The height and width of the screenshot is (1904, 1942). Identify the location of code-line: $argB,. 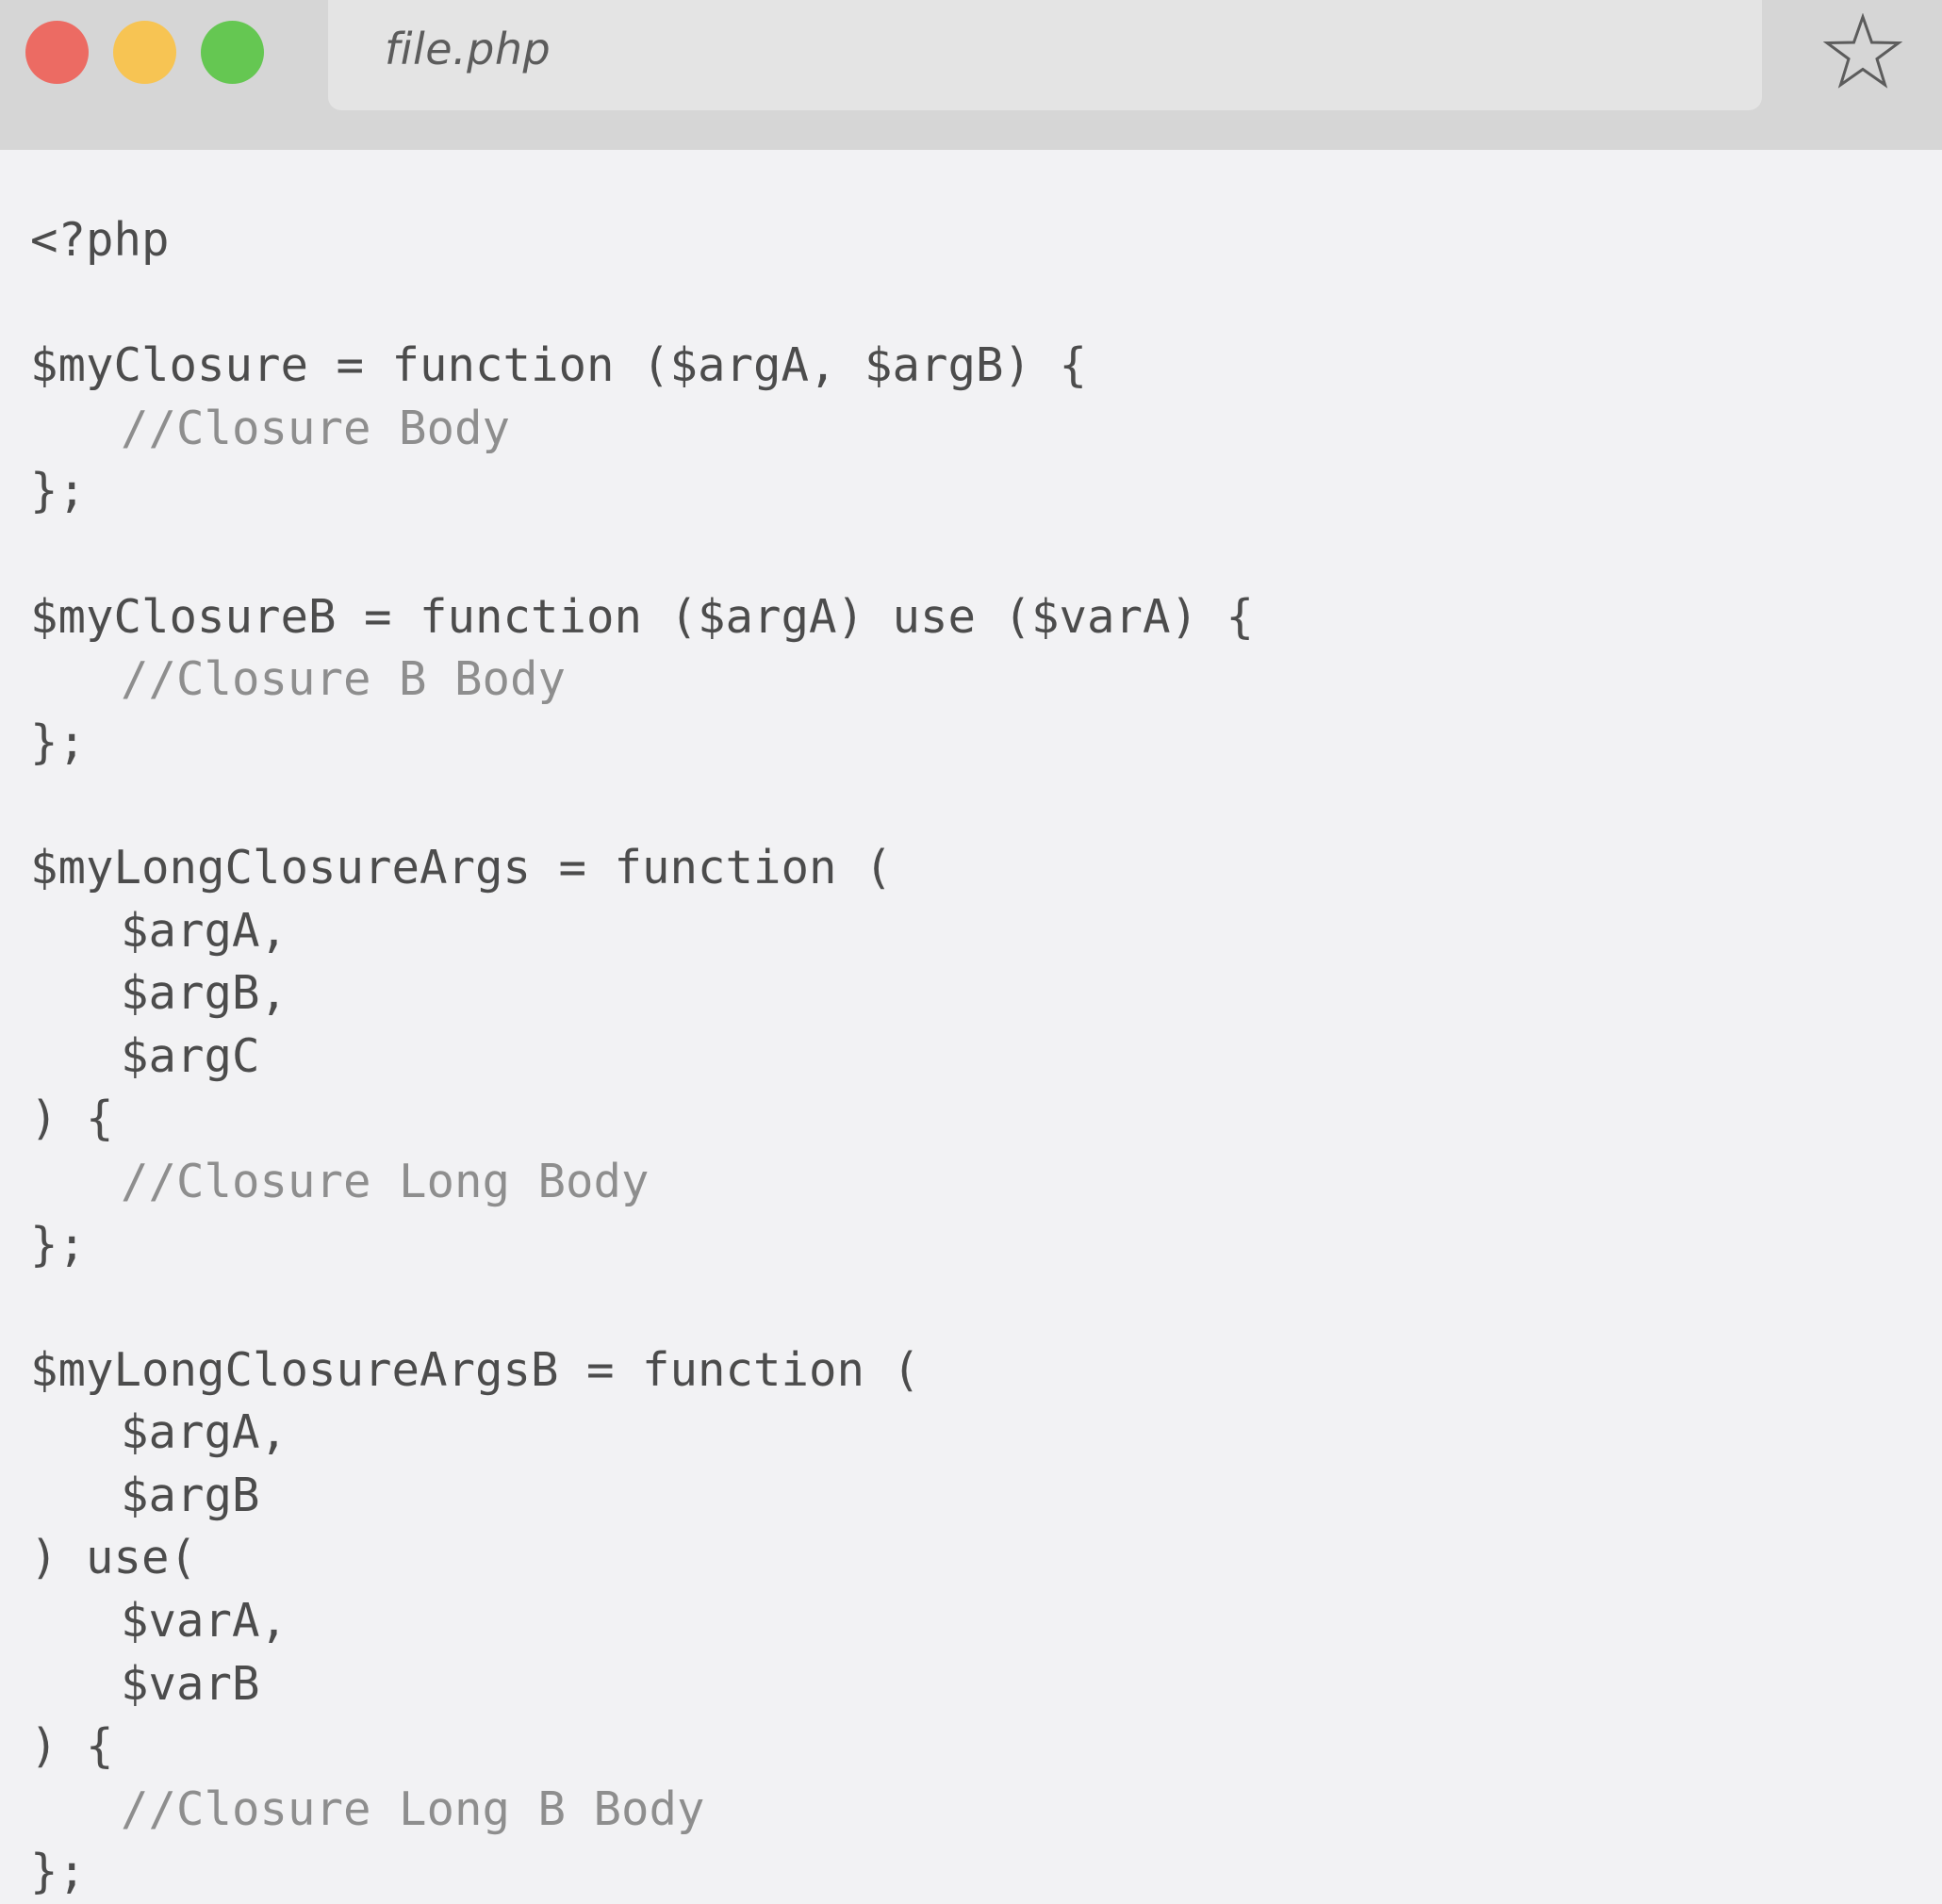
(204, 993).